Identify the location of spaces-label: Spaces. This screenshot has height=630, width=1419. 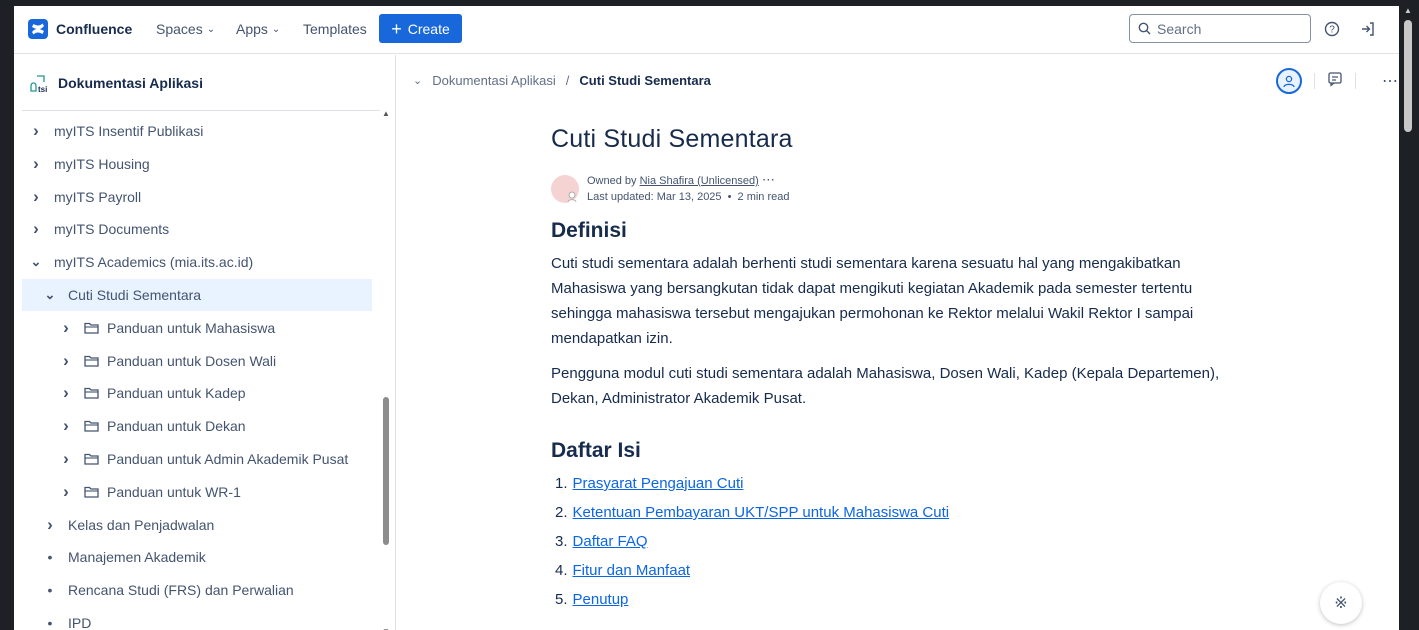
(179, 29).